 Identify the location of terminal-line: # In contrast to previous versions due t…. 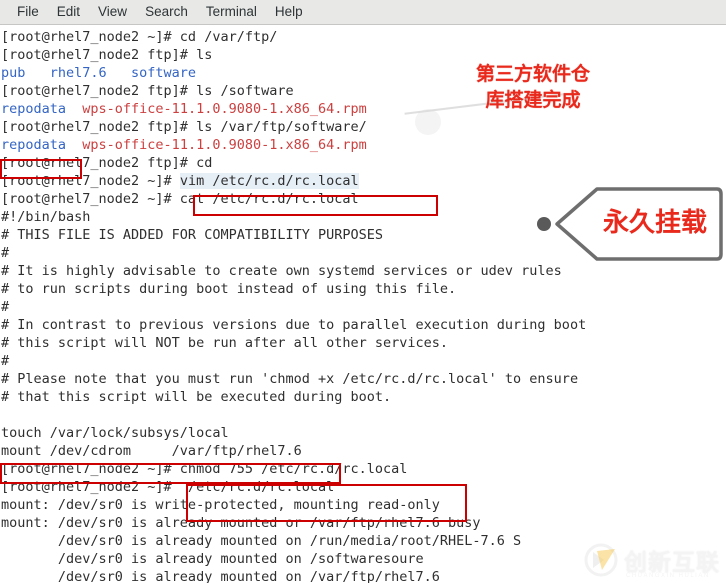
(293, 325).